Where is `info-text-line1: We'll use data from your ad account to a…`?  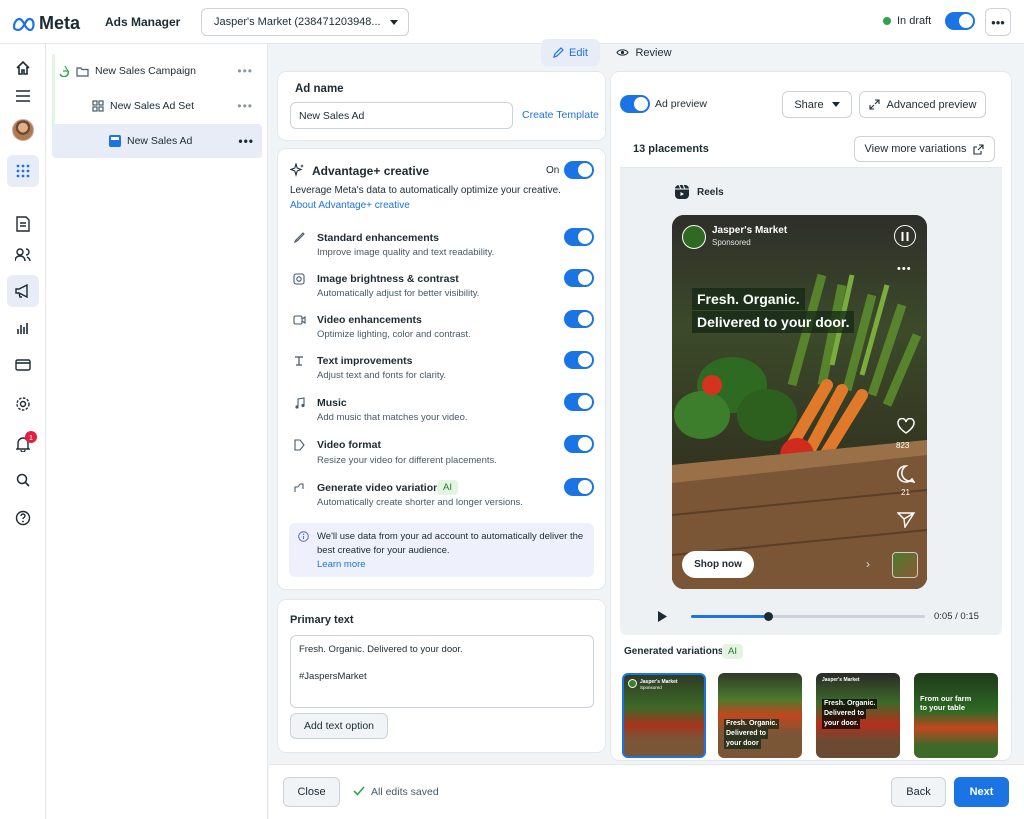
info-text-line1: We'll use data from your ad account to a… is located at coordinates (450, 536).